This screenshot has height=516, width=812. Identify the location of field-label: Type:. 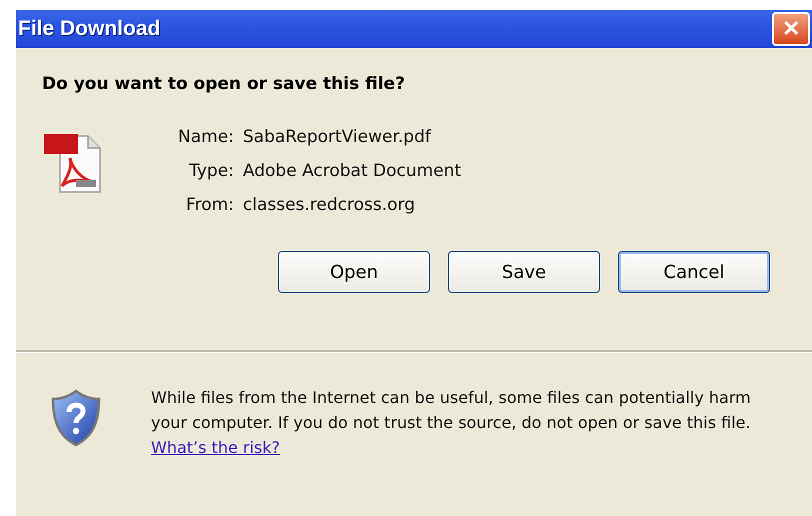
(211, 171).